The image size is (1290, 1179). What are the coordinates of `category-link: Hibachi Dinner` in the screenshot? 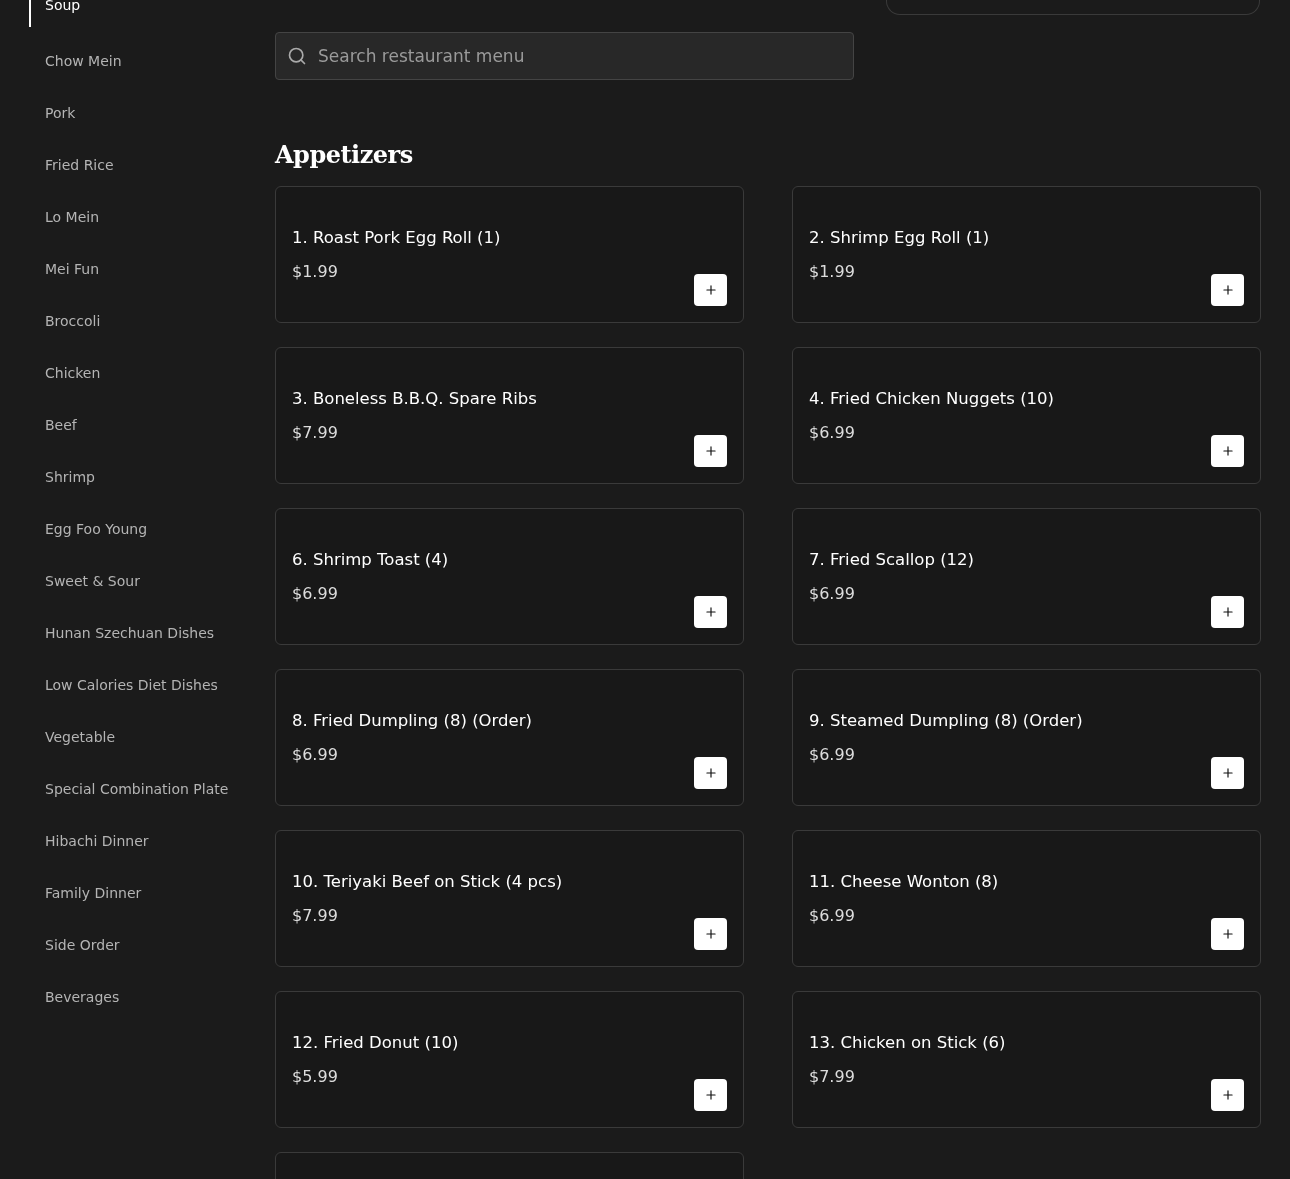 It's located at (152, 841).